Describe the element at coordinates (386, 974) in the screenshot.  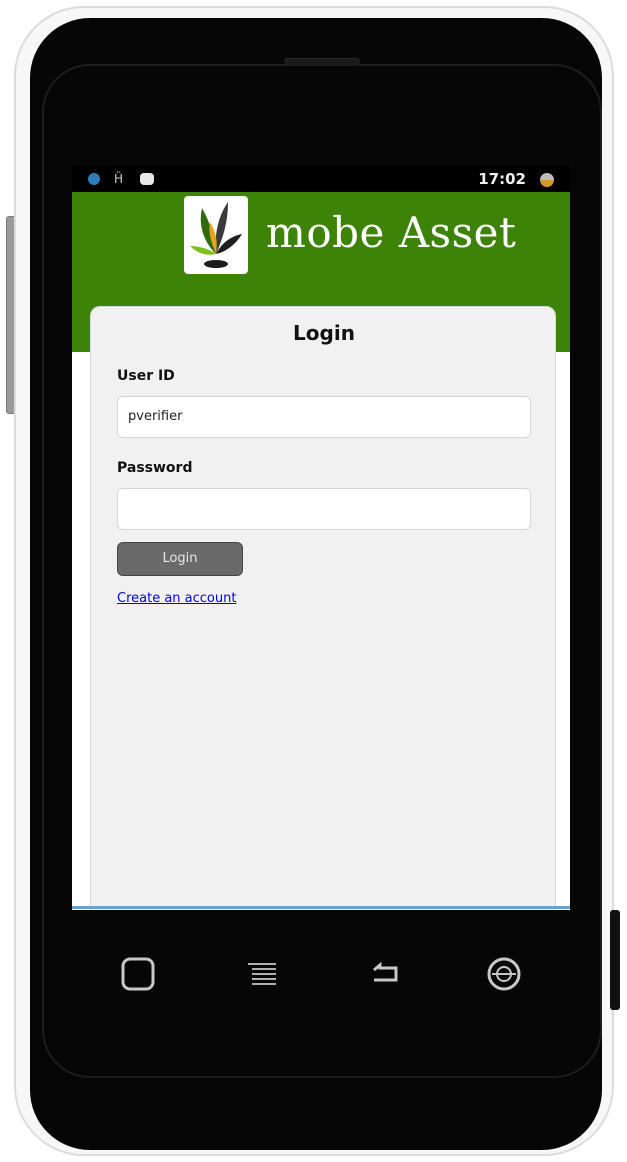
I see `back-arrow-icon` at that location.